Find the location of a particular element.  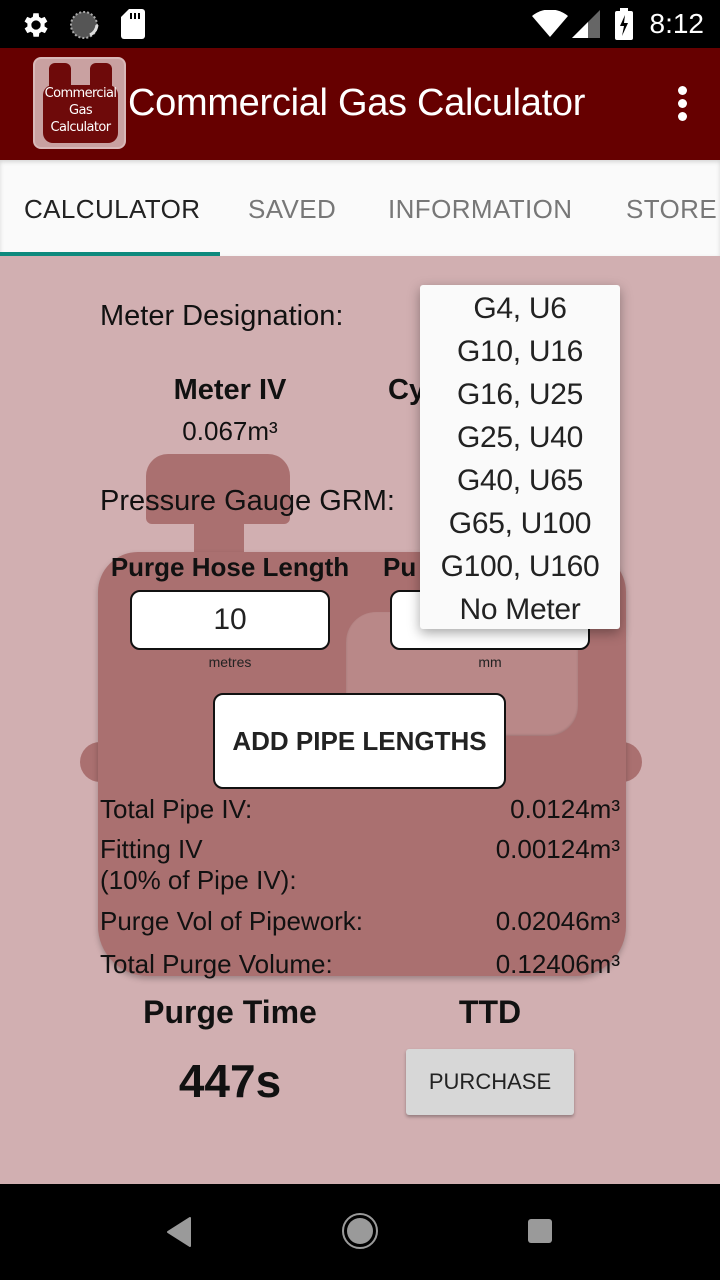

recents-icon is located at coordinates (540, 1231).